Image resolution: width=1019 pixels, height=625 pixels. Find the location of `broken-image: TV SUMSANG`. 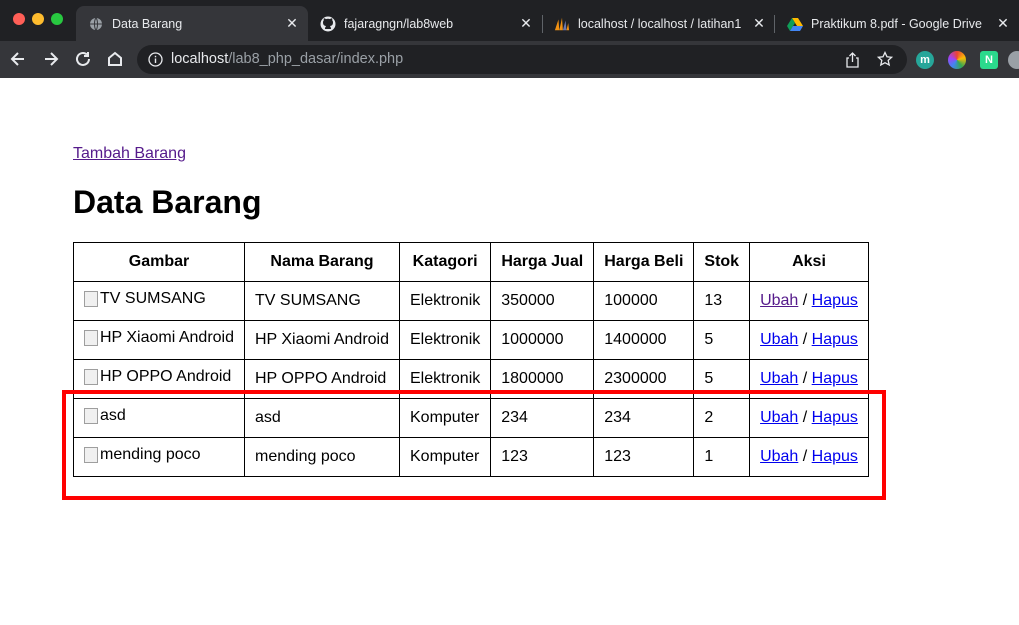

broken-image: TV SUMSANG is located at coordinates (145, 299).